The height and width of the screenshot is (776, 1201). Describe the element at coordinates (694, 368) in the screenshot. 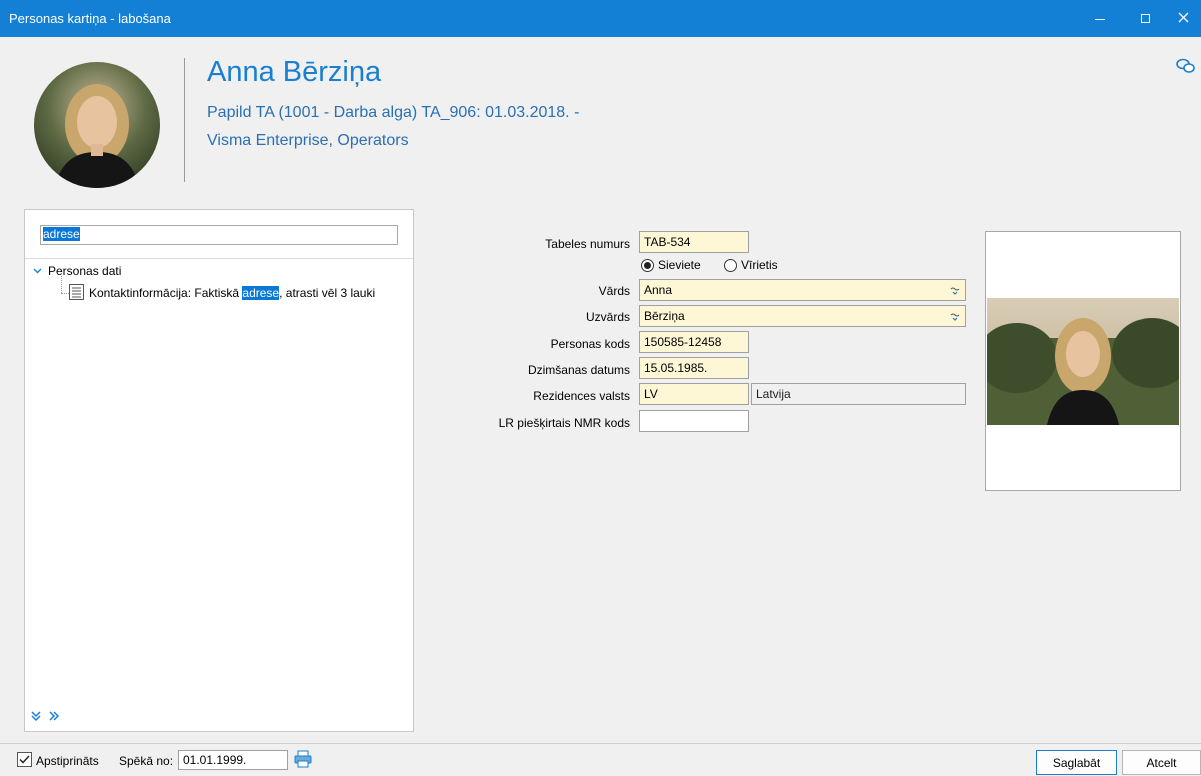

I see `dzimsanas-datums-input: 15.05.1985.` at that location.